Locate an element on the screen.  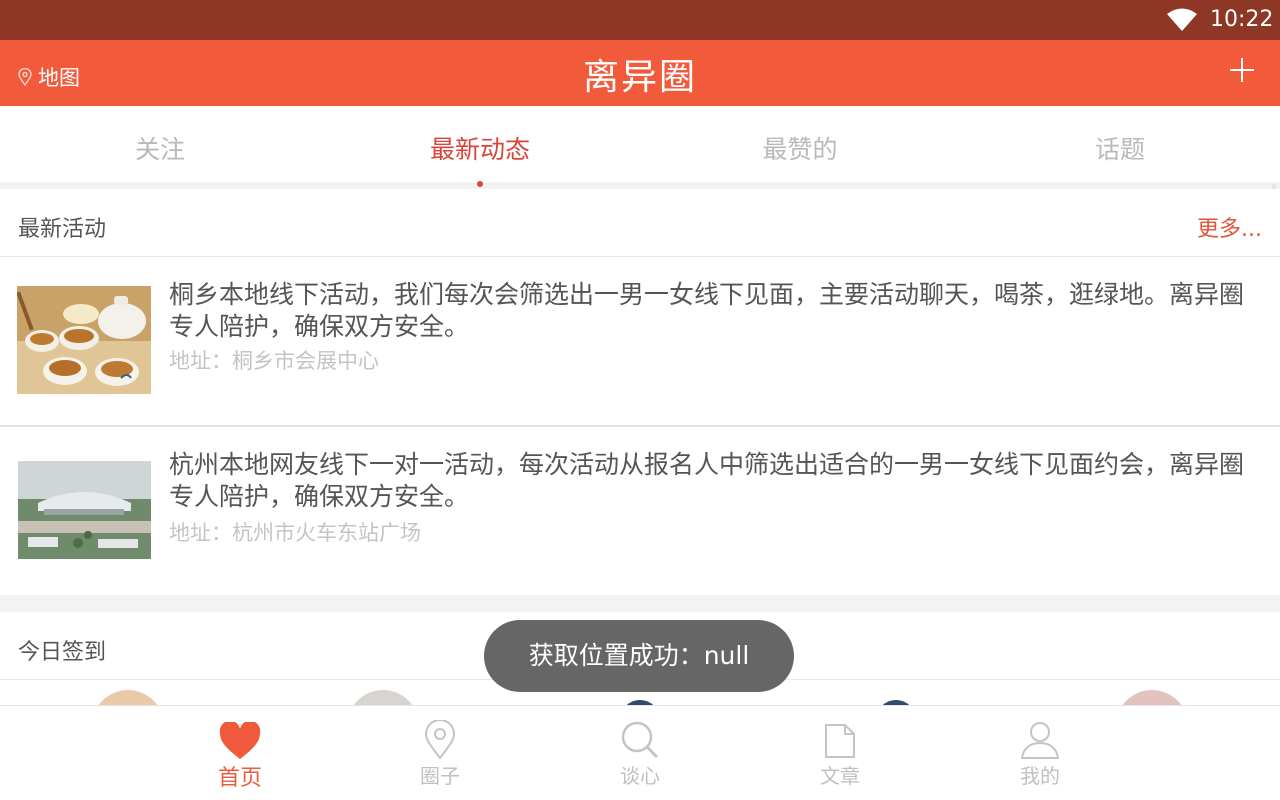
nav-label: 文章 is located at coordinates (840, 776).